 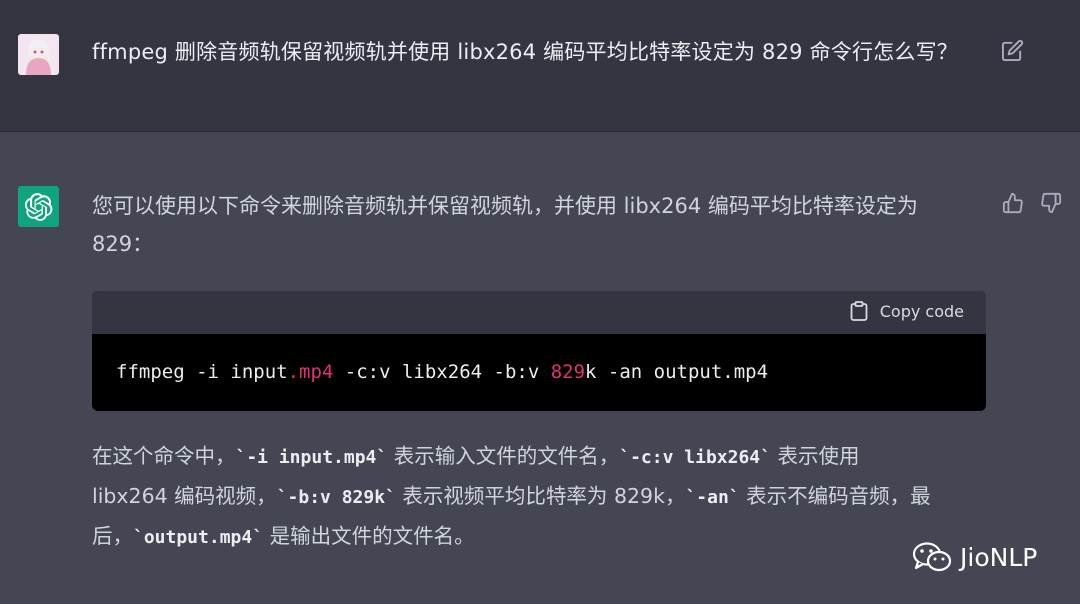 What do you see at coordinates (112, 536) in the screenshot?
I see `explain-text: 后，` at bounding box center [112, 536].